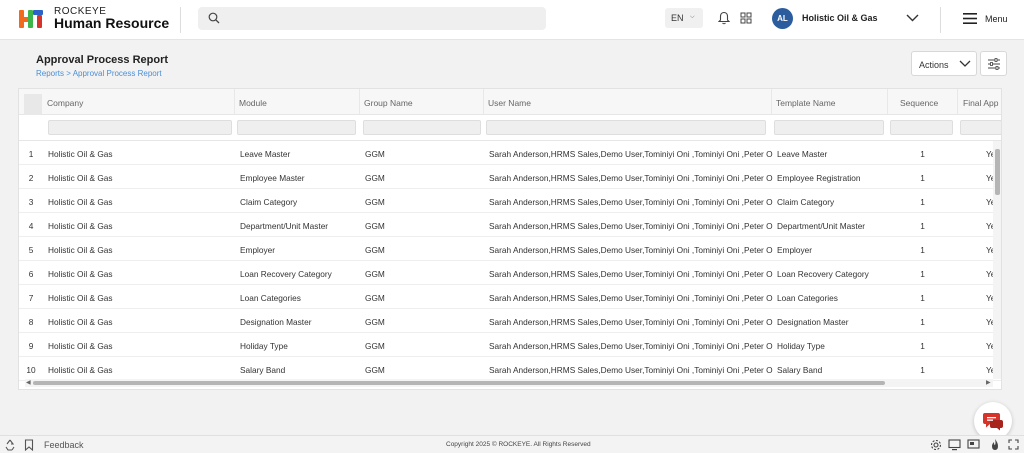 The width and height of the screenshot is (1024, 453). What do you see at coordinates (988, 382) in the screenshot?
I see `scroll-right-icon: ▶` at bounding box center [988, 382].